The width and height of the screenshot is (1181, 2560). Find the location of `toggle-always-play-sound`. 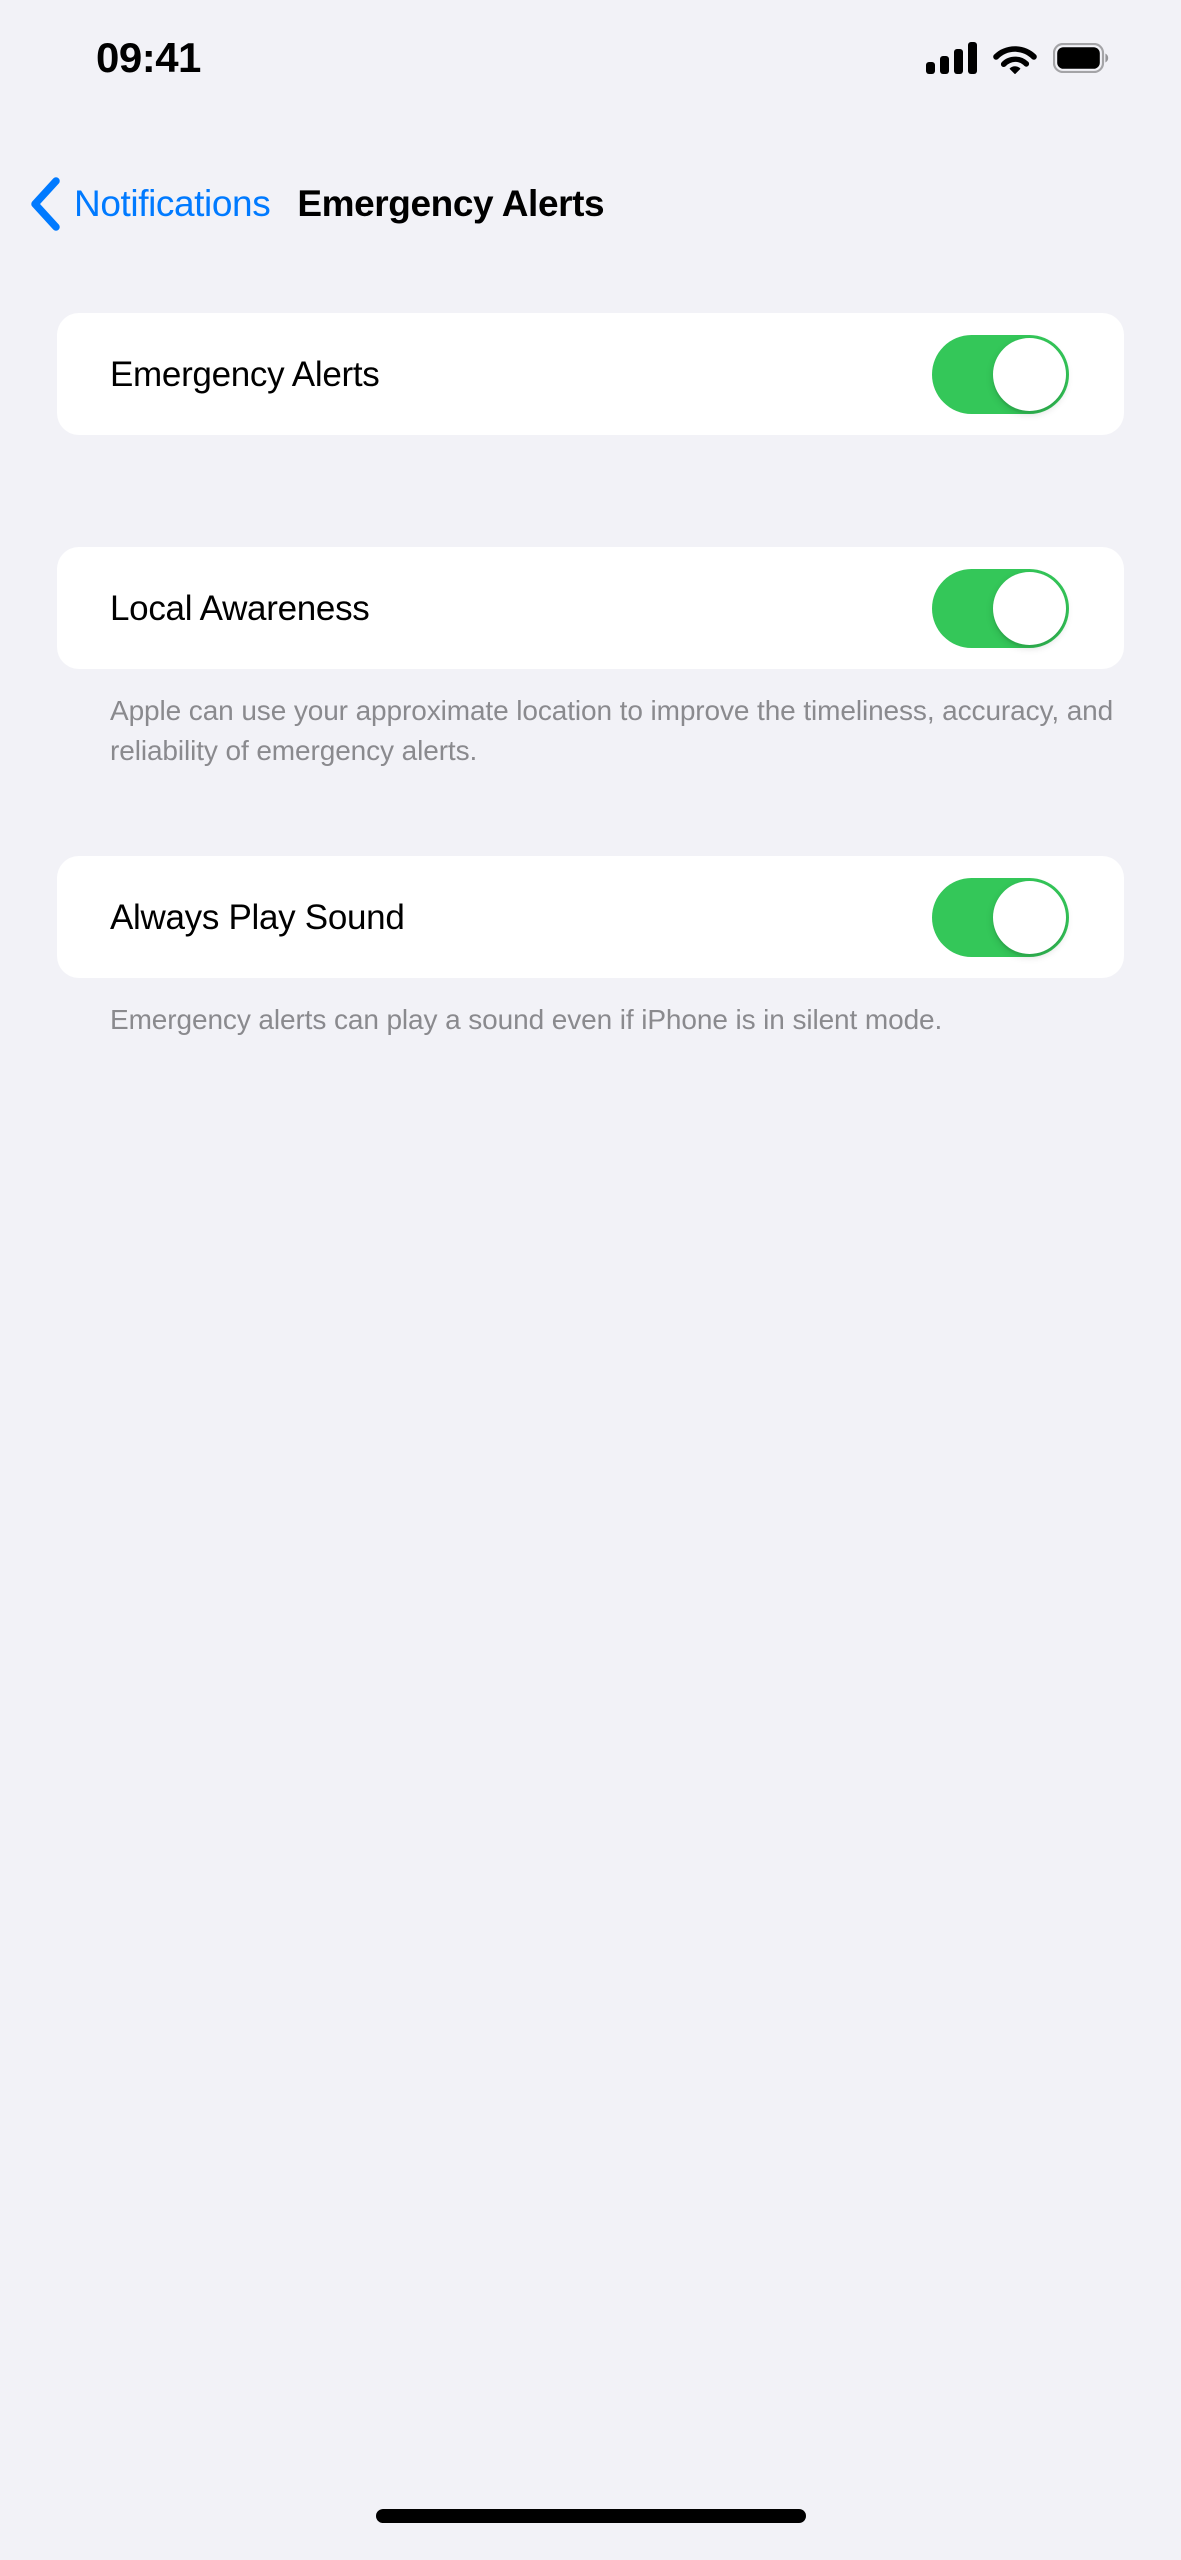

toggle-always-play-sound is located at coordinates (1000, 917).